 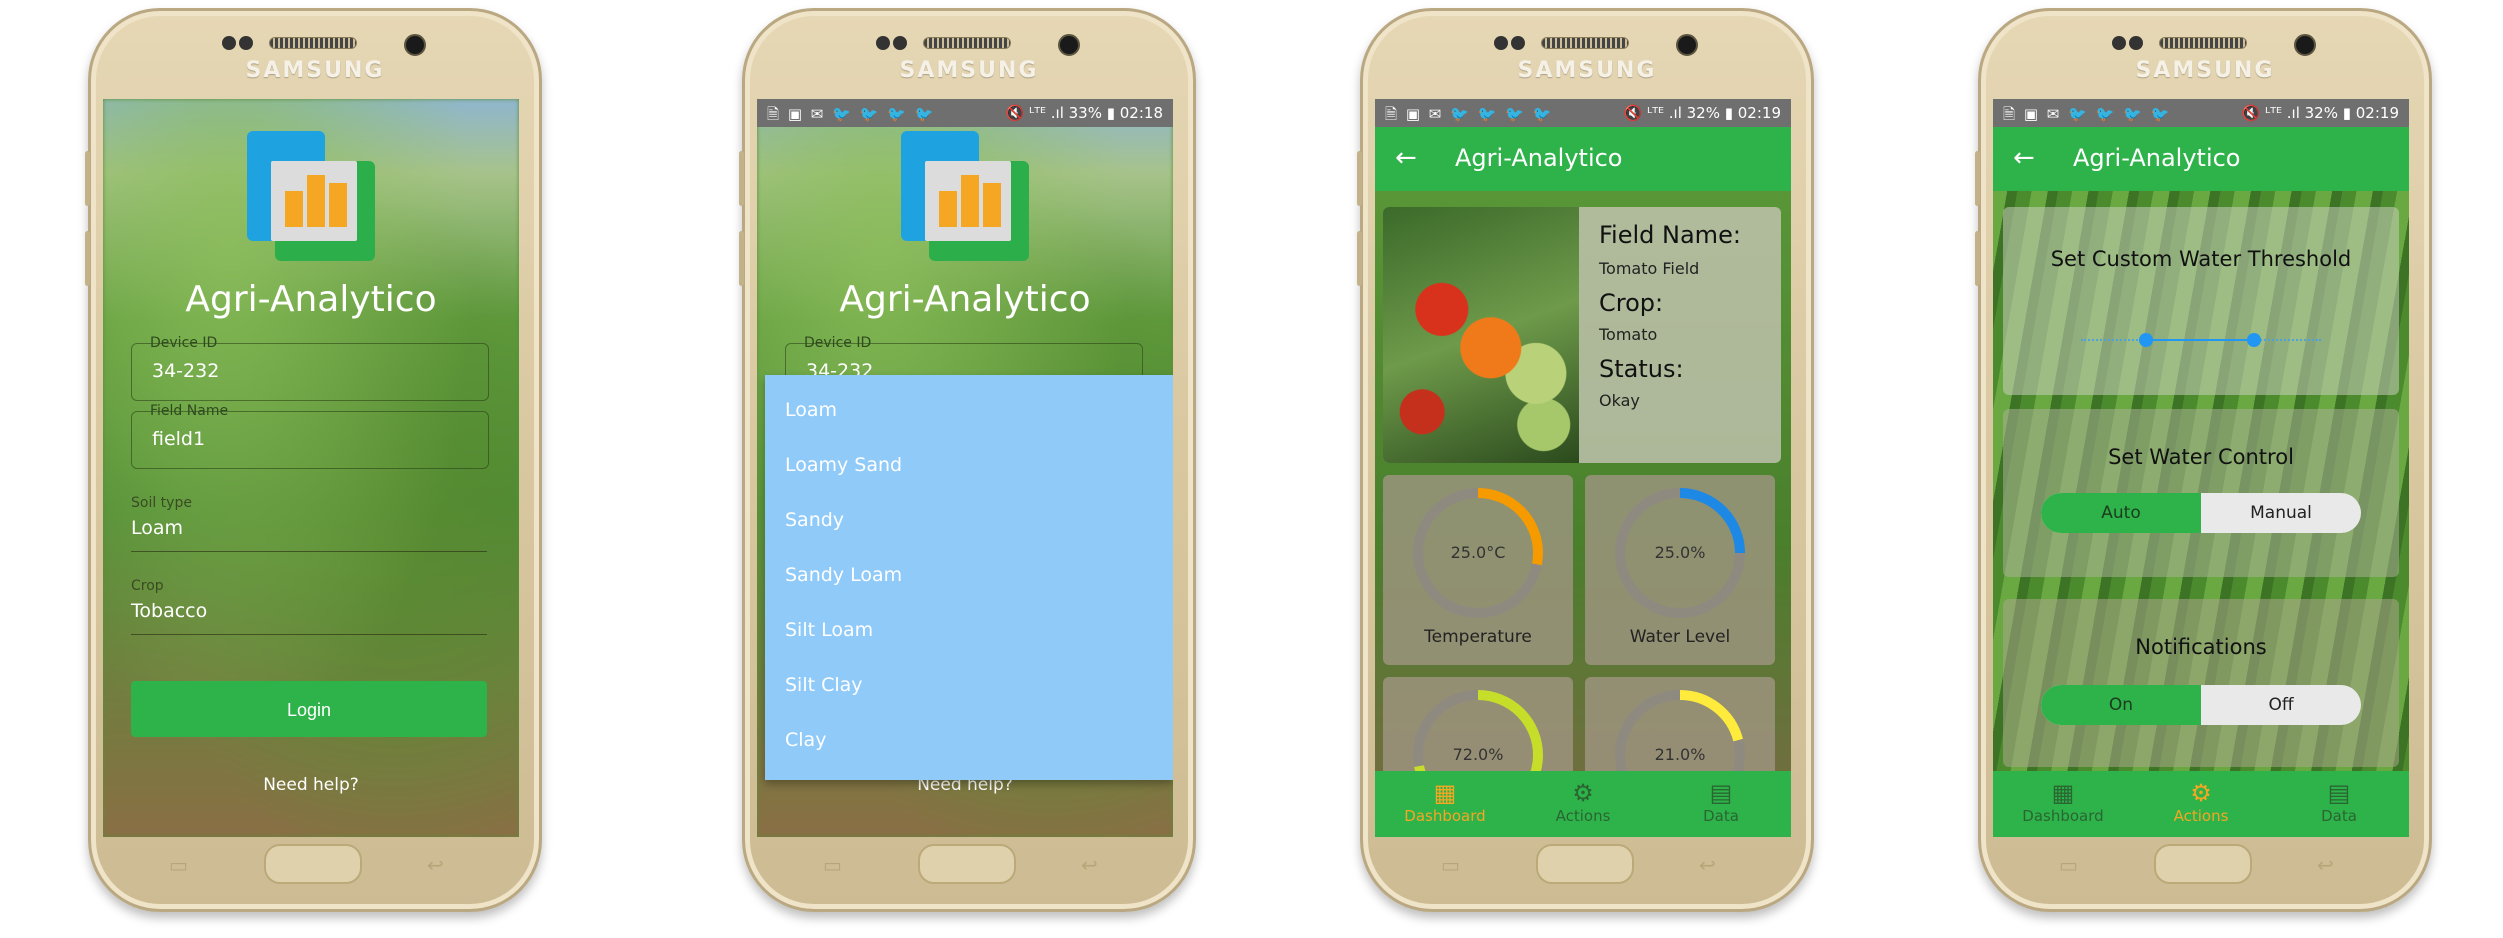 What do you see at coordinates (1583, 793) in the screenshot?
I see `gear-icon: ⚙` at bounding box center [1583, 793].